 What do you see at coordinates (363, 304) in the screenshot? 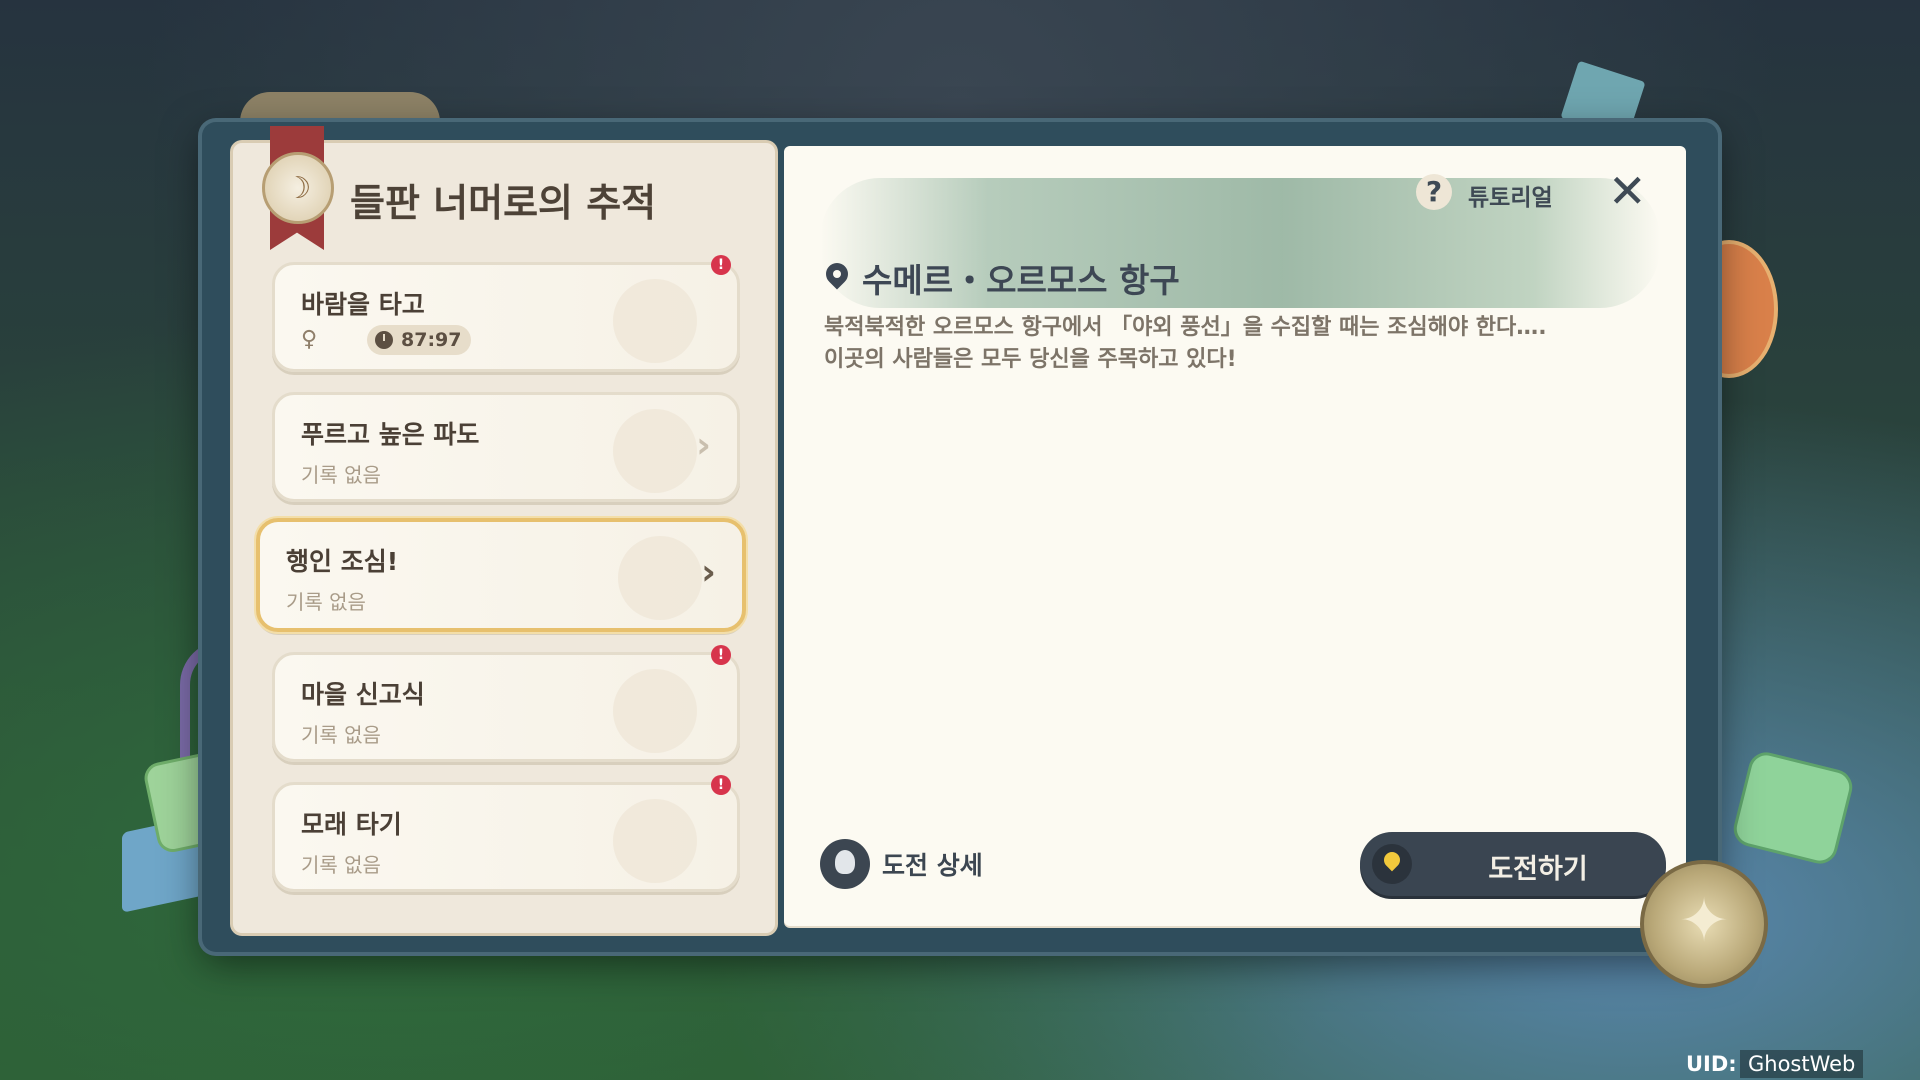
I see `item-title: 바람을 타고` at bounding box center [363, 304].